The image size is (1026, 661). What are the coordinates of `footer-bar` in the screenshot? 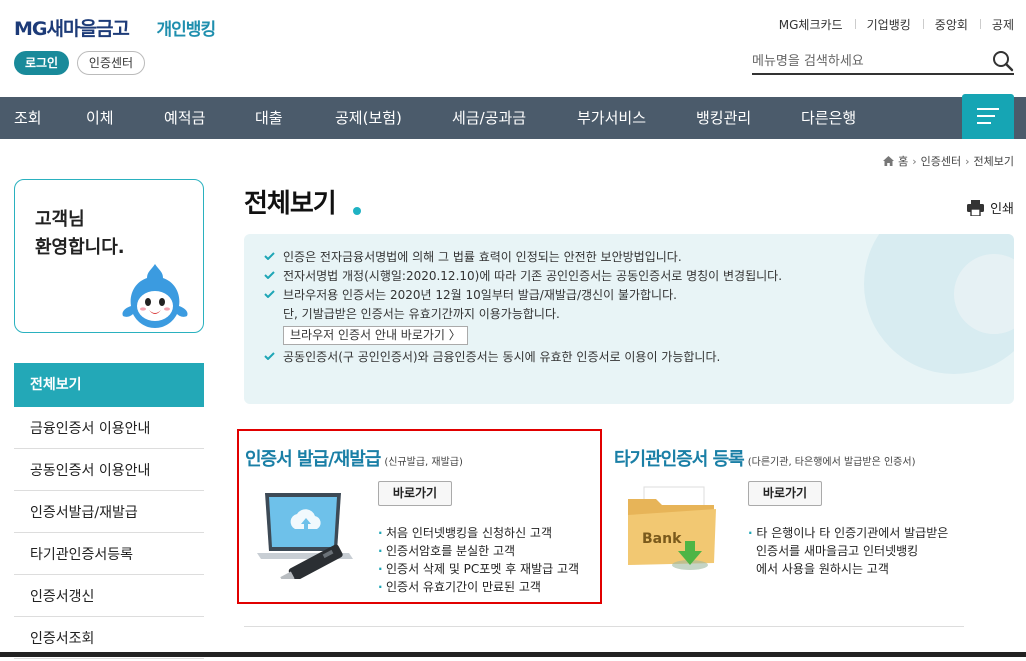 It's located at (513, 654).